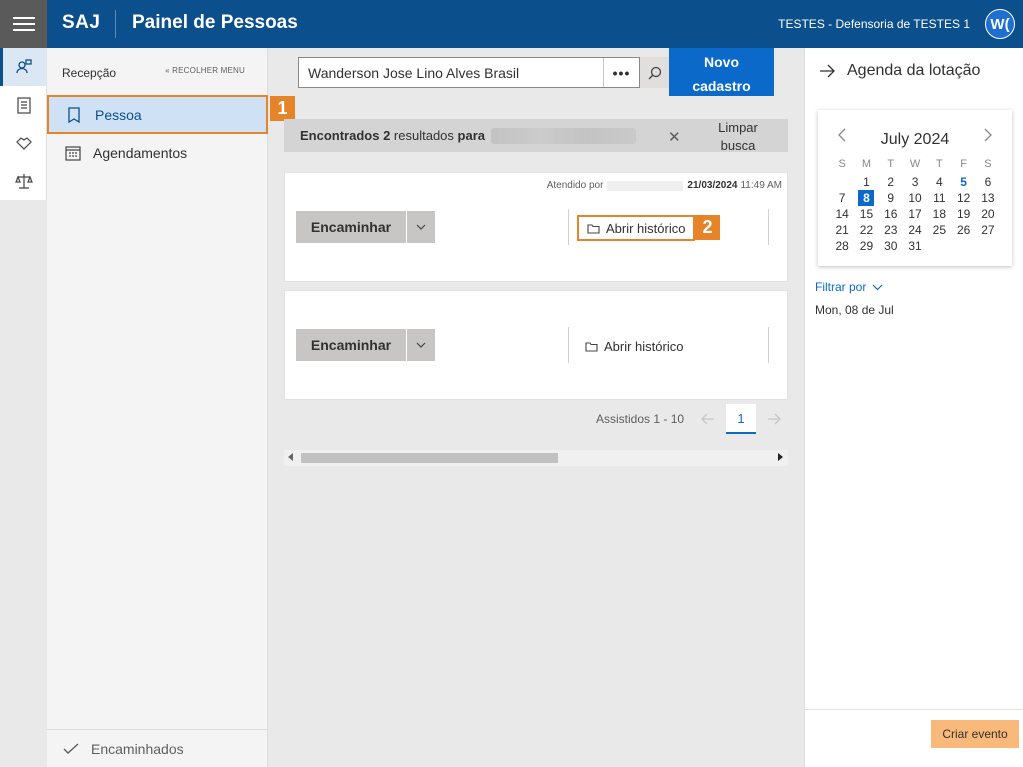  I want to click on result-card: Encaminhar Abrir histórico, so click(536, 345).